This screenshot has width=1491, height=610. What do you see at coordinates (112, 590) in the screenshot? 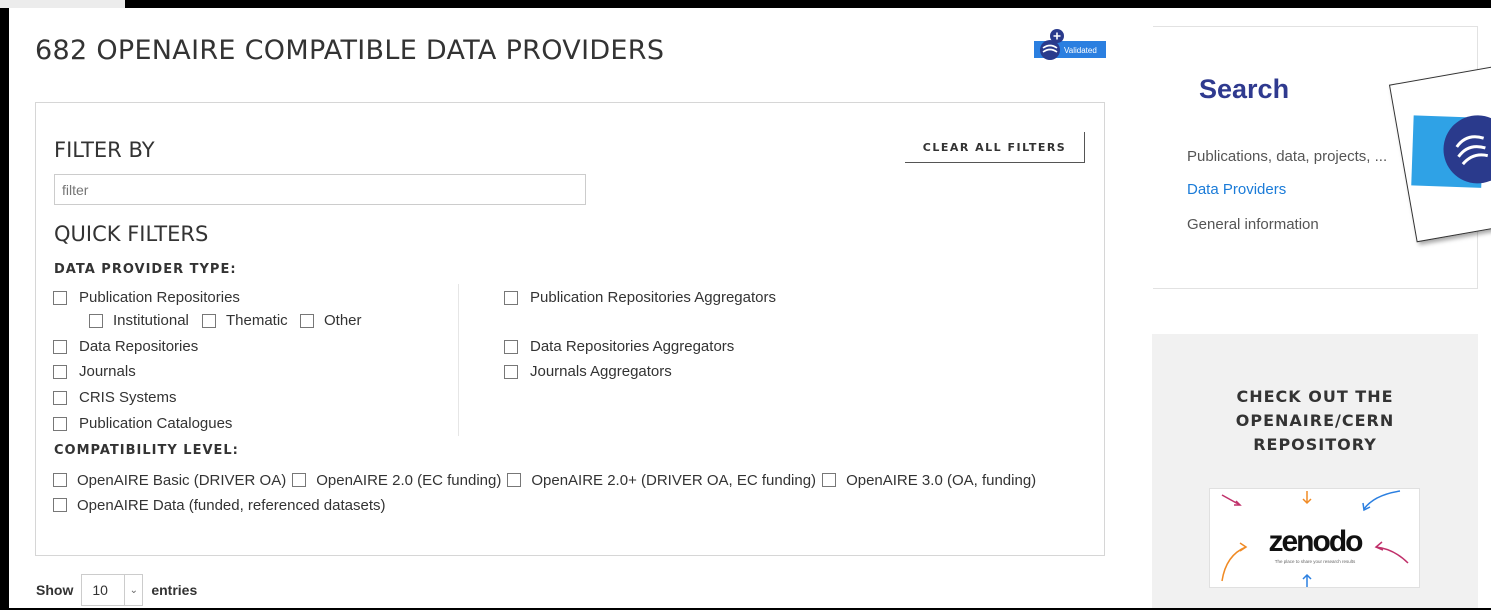
I see `entries-select: 10 ⌄` at bounding box center [112, 590].